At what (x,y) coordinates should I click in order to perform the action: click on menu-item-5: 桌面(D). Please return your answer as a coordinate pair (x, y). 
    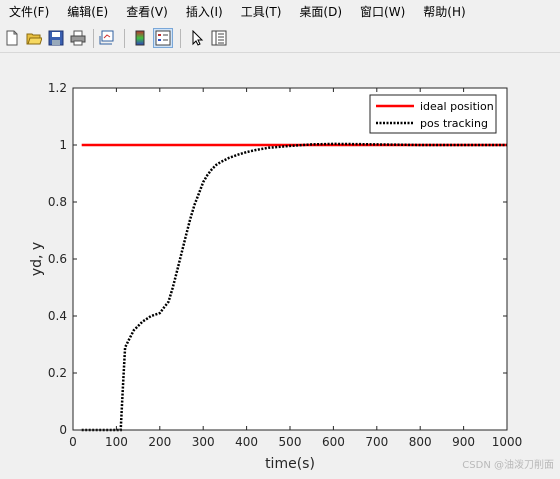
    Looking at the image, I should click on (320, 12).